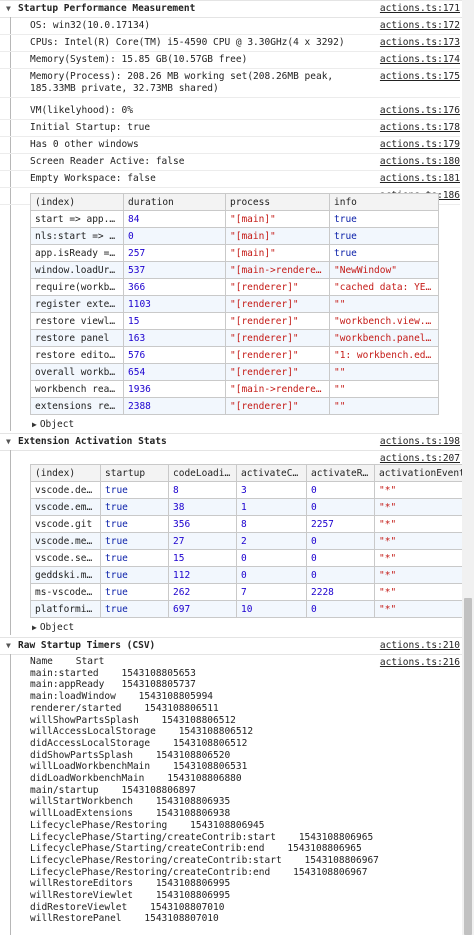  I want to click on table-cell: "", so click(384, 406).